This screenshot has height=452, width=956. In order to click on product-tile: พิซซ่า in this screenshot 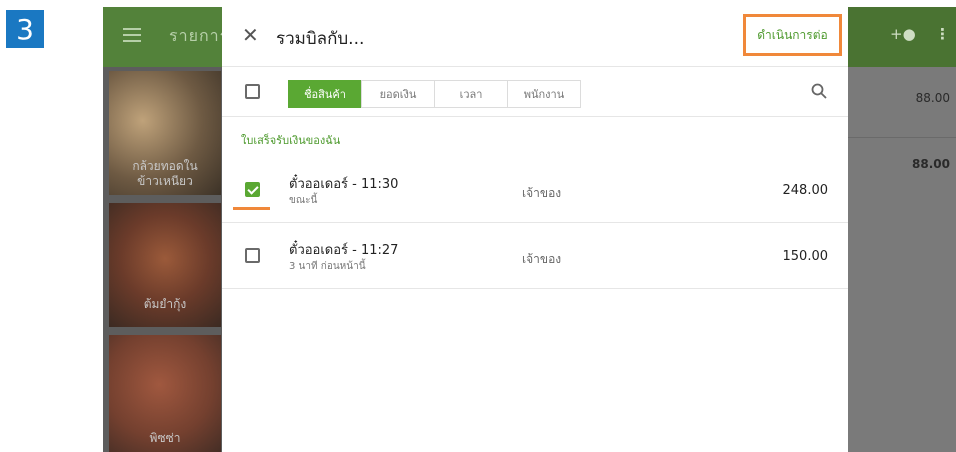, I will do `click(165, 393)`.